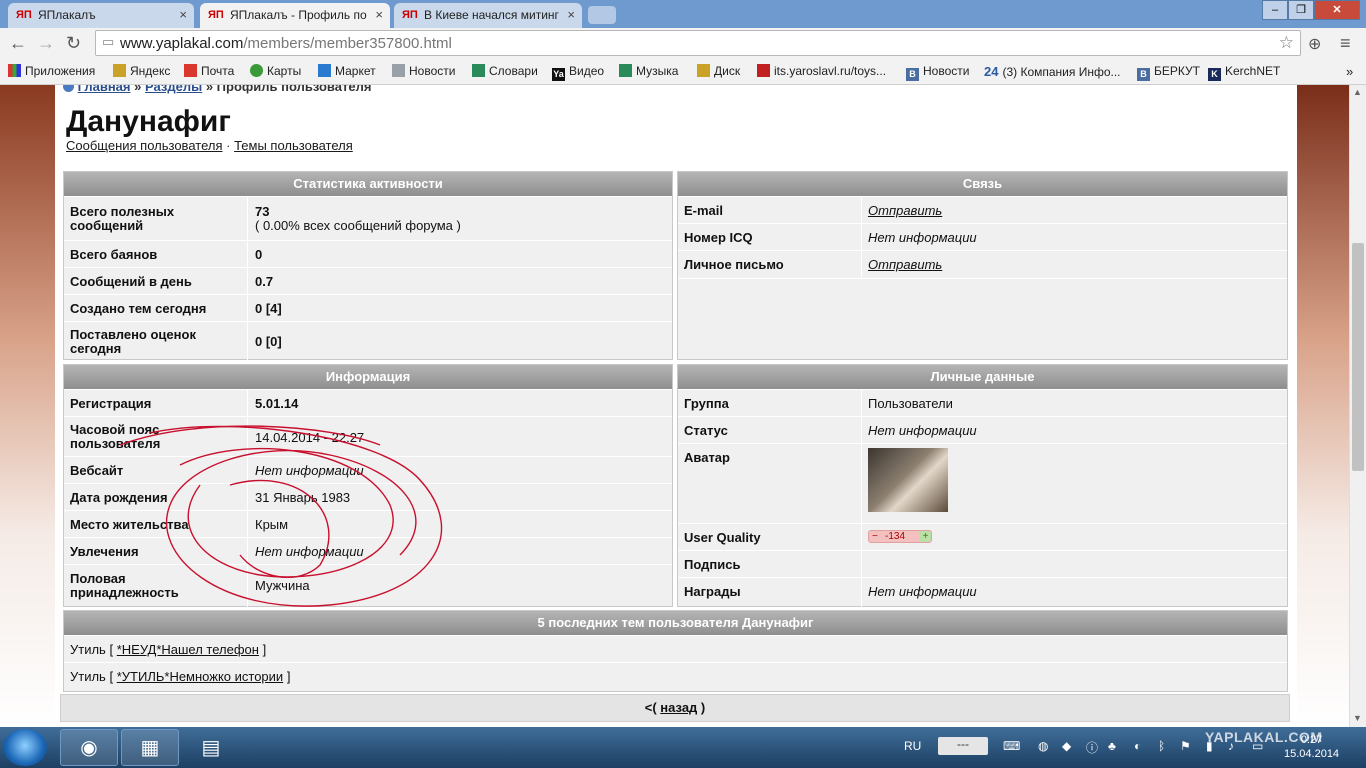 This screenshot has height=768, width=1366. Describe the element at coordinates (188, 649) in the screenshot. I see `topic-link: *НЕУД*Нашел телефон` at that location.